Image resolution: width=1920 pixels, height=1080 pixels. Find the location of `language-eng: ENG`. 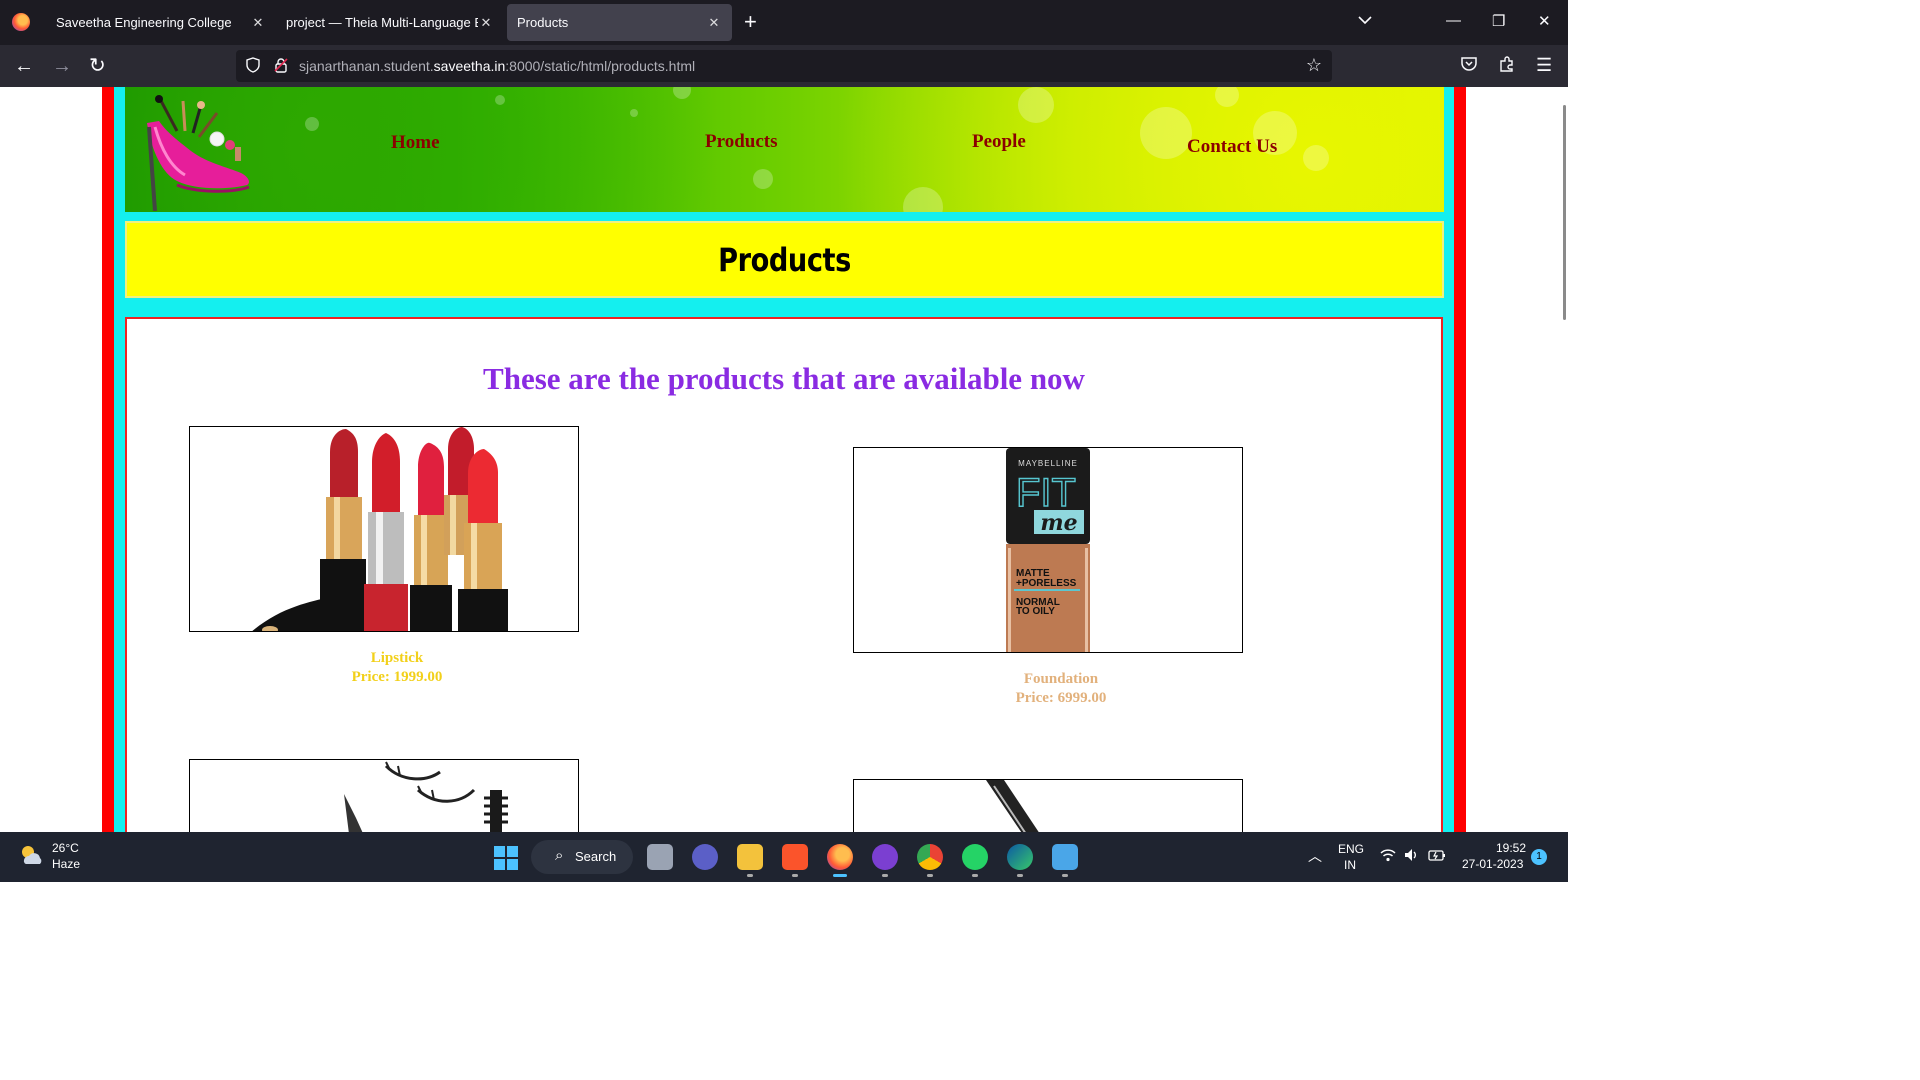

language-eng: ENG is located at coordinates (1351, 849).